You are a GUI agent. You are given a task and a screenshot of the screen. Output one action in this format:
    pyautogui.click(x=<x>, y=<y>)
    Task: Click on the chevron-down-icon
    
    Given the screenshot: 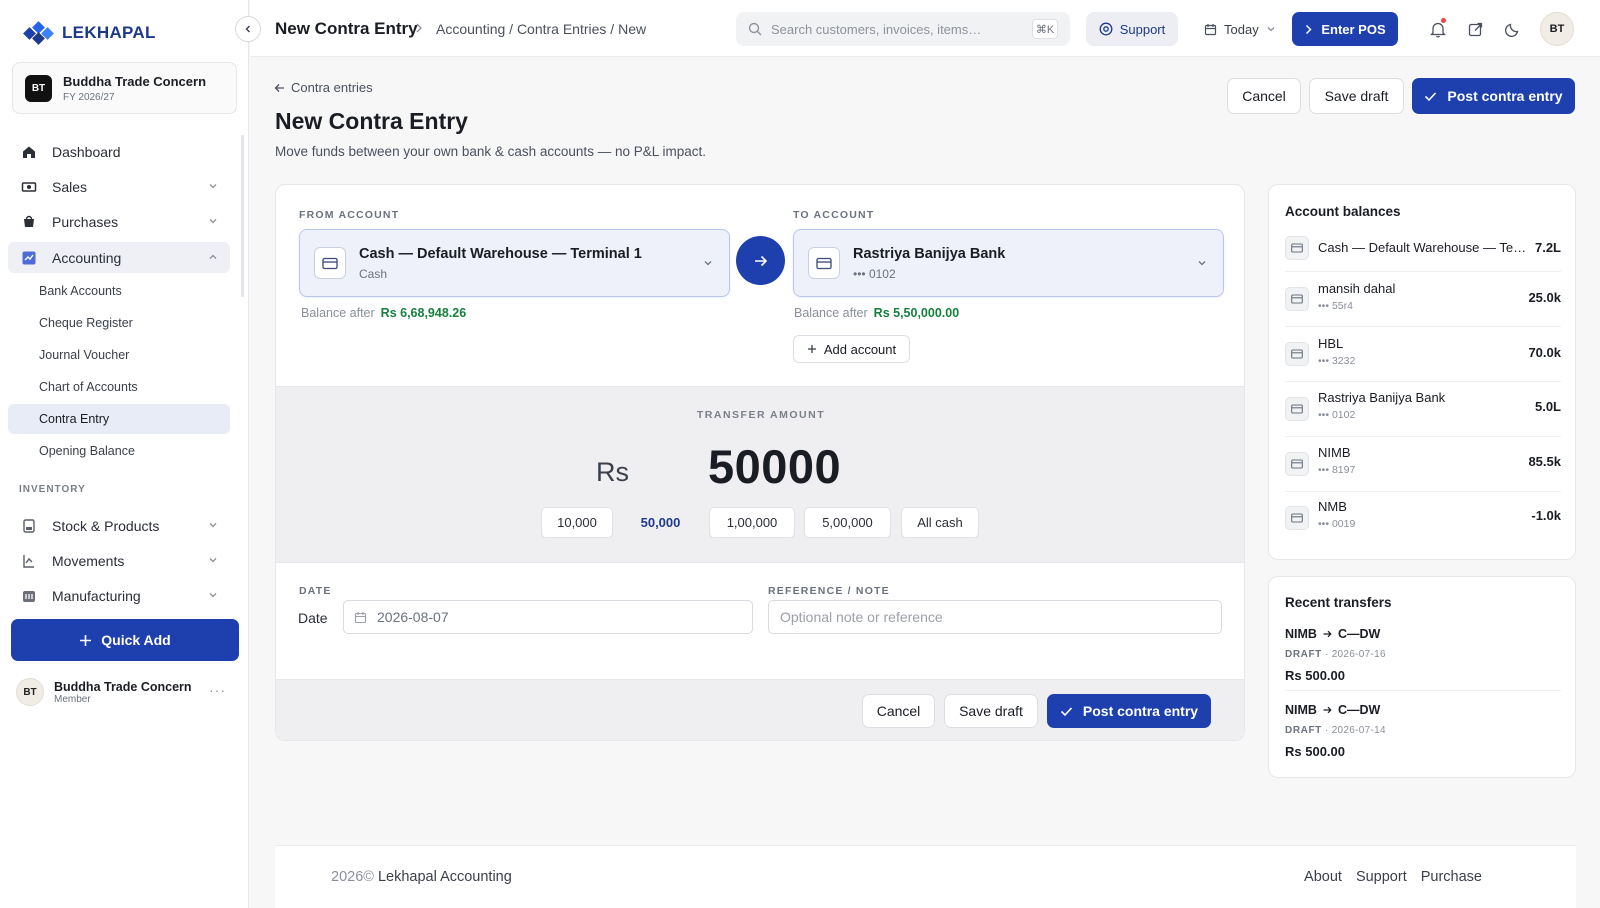 What is the action you would take?
    pyautogui.click(x=1271, y=29)
    